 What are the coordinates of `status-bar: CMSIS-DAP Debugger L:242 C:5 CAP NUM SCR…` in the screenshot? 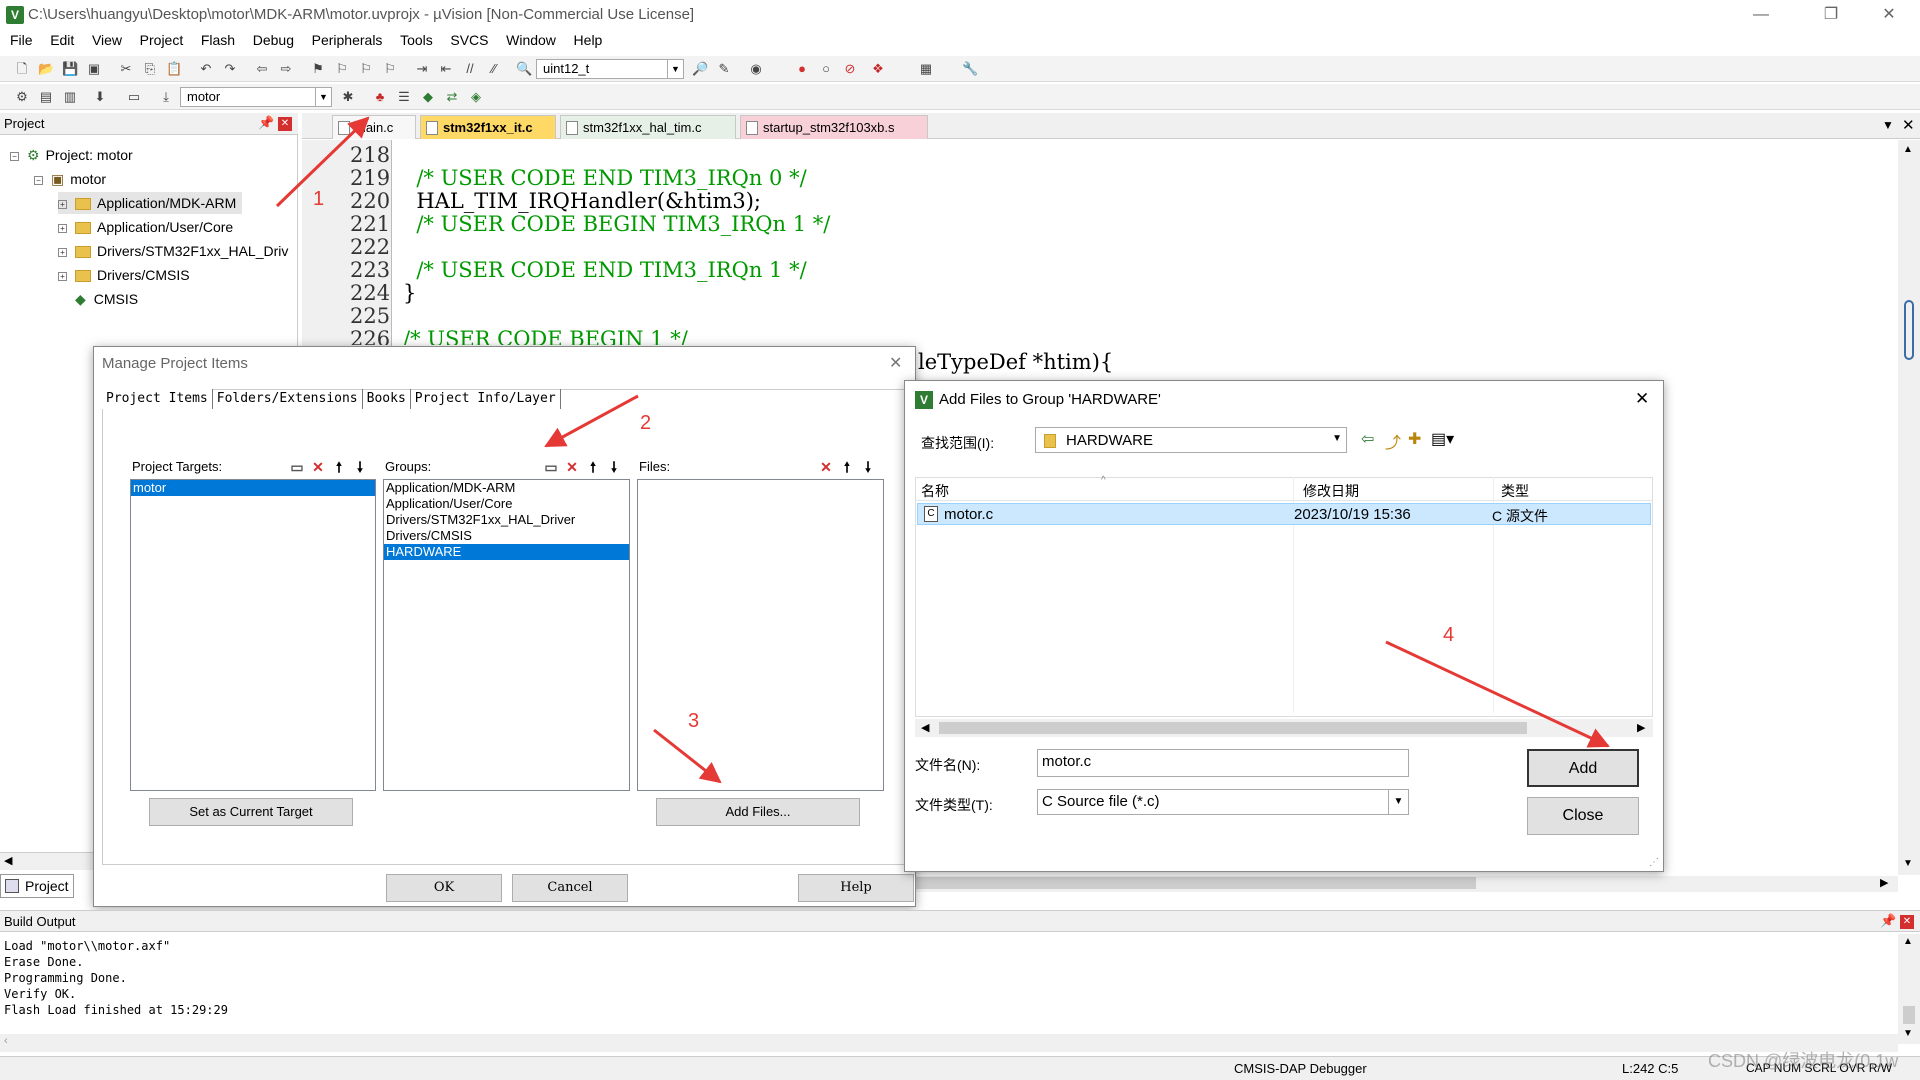 It's located at (960, 1068).